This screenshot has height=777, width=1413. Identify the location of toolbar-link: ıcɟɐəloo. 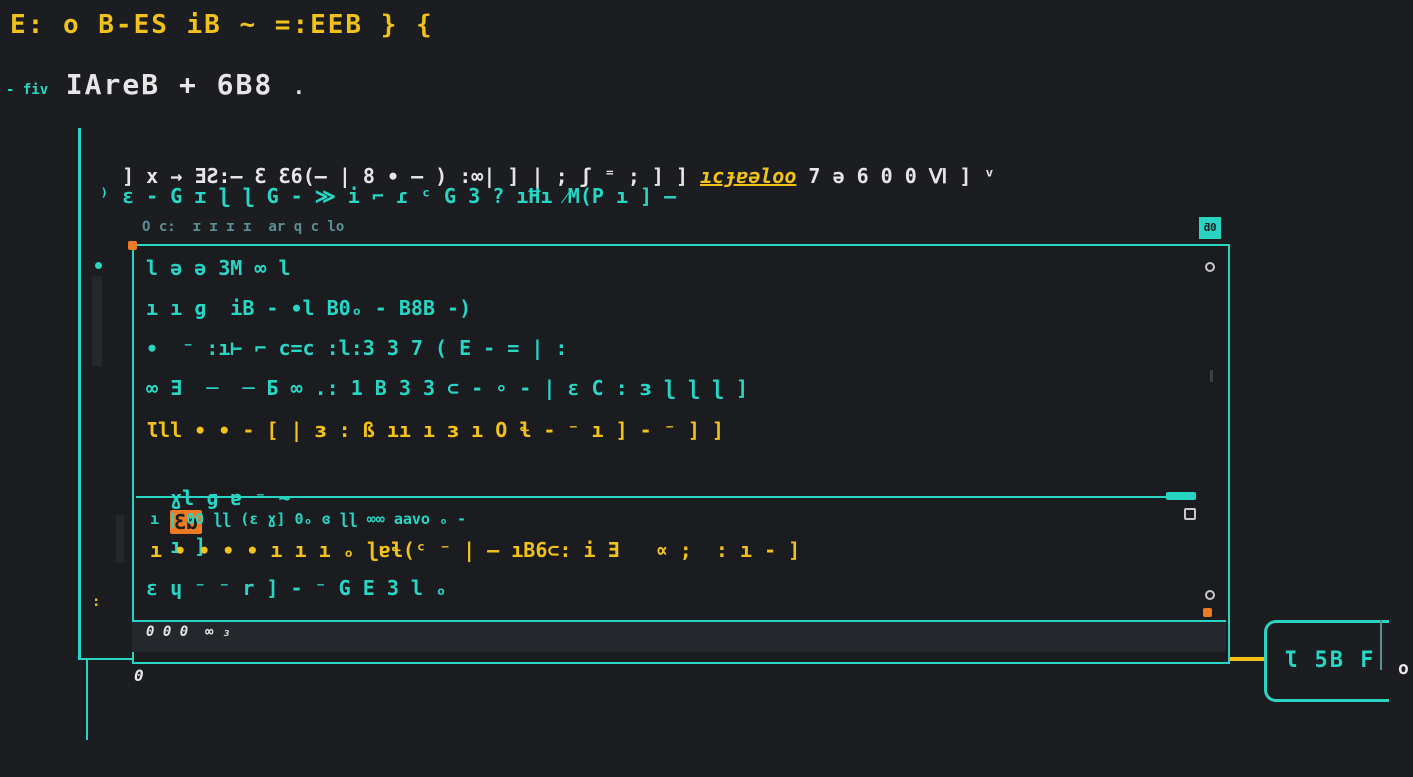
(748, 176).